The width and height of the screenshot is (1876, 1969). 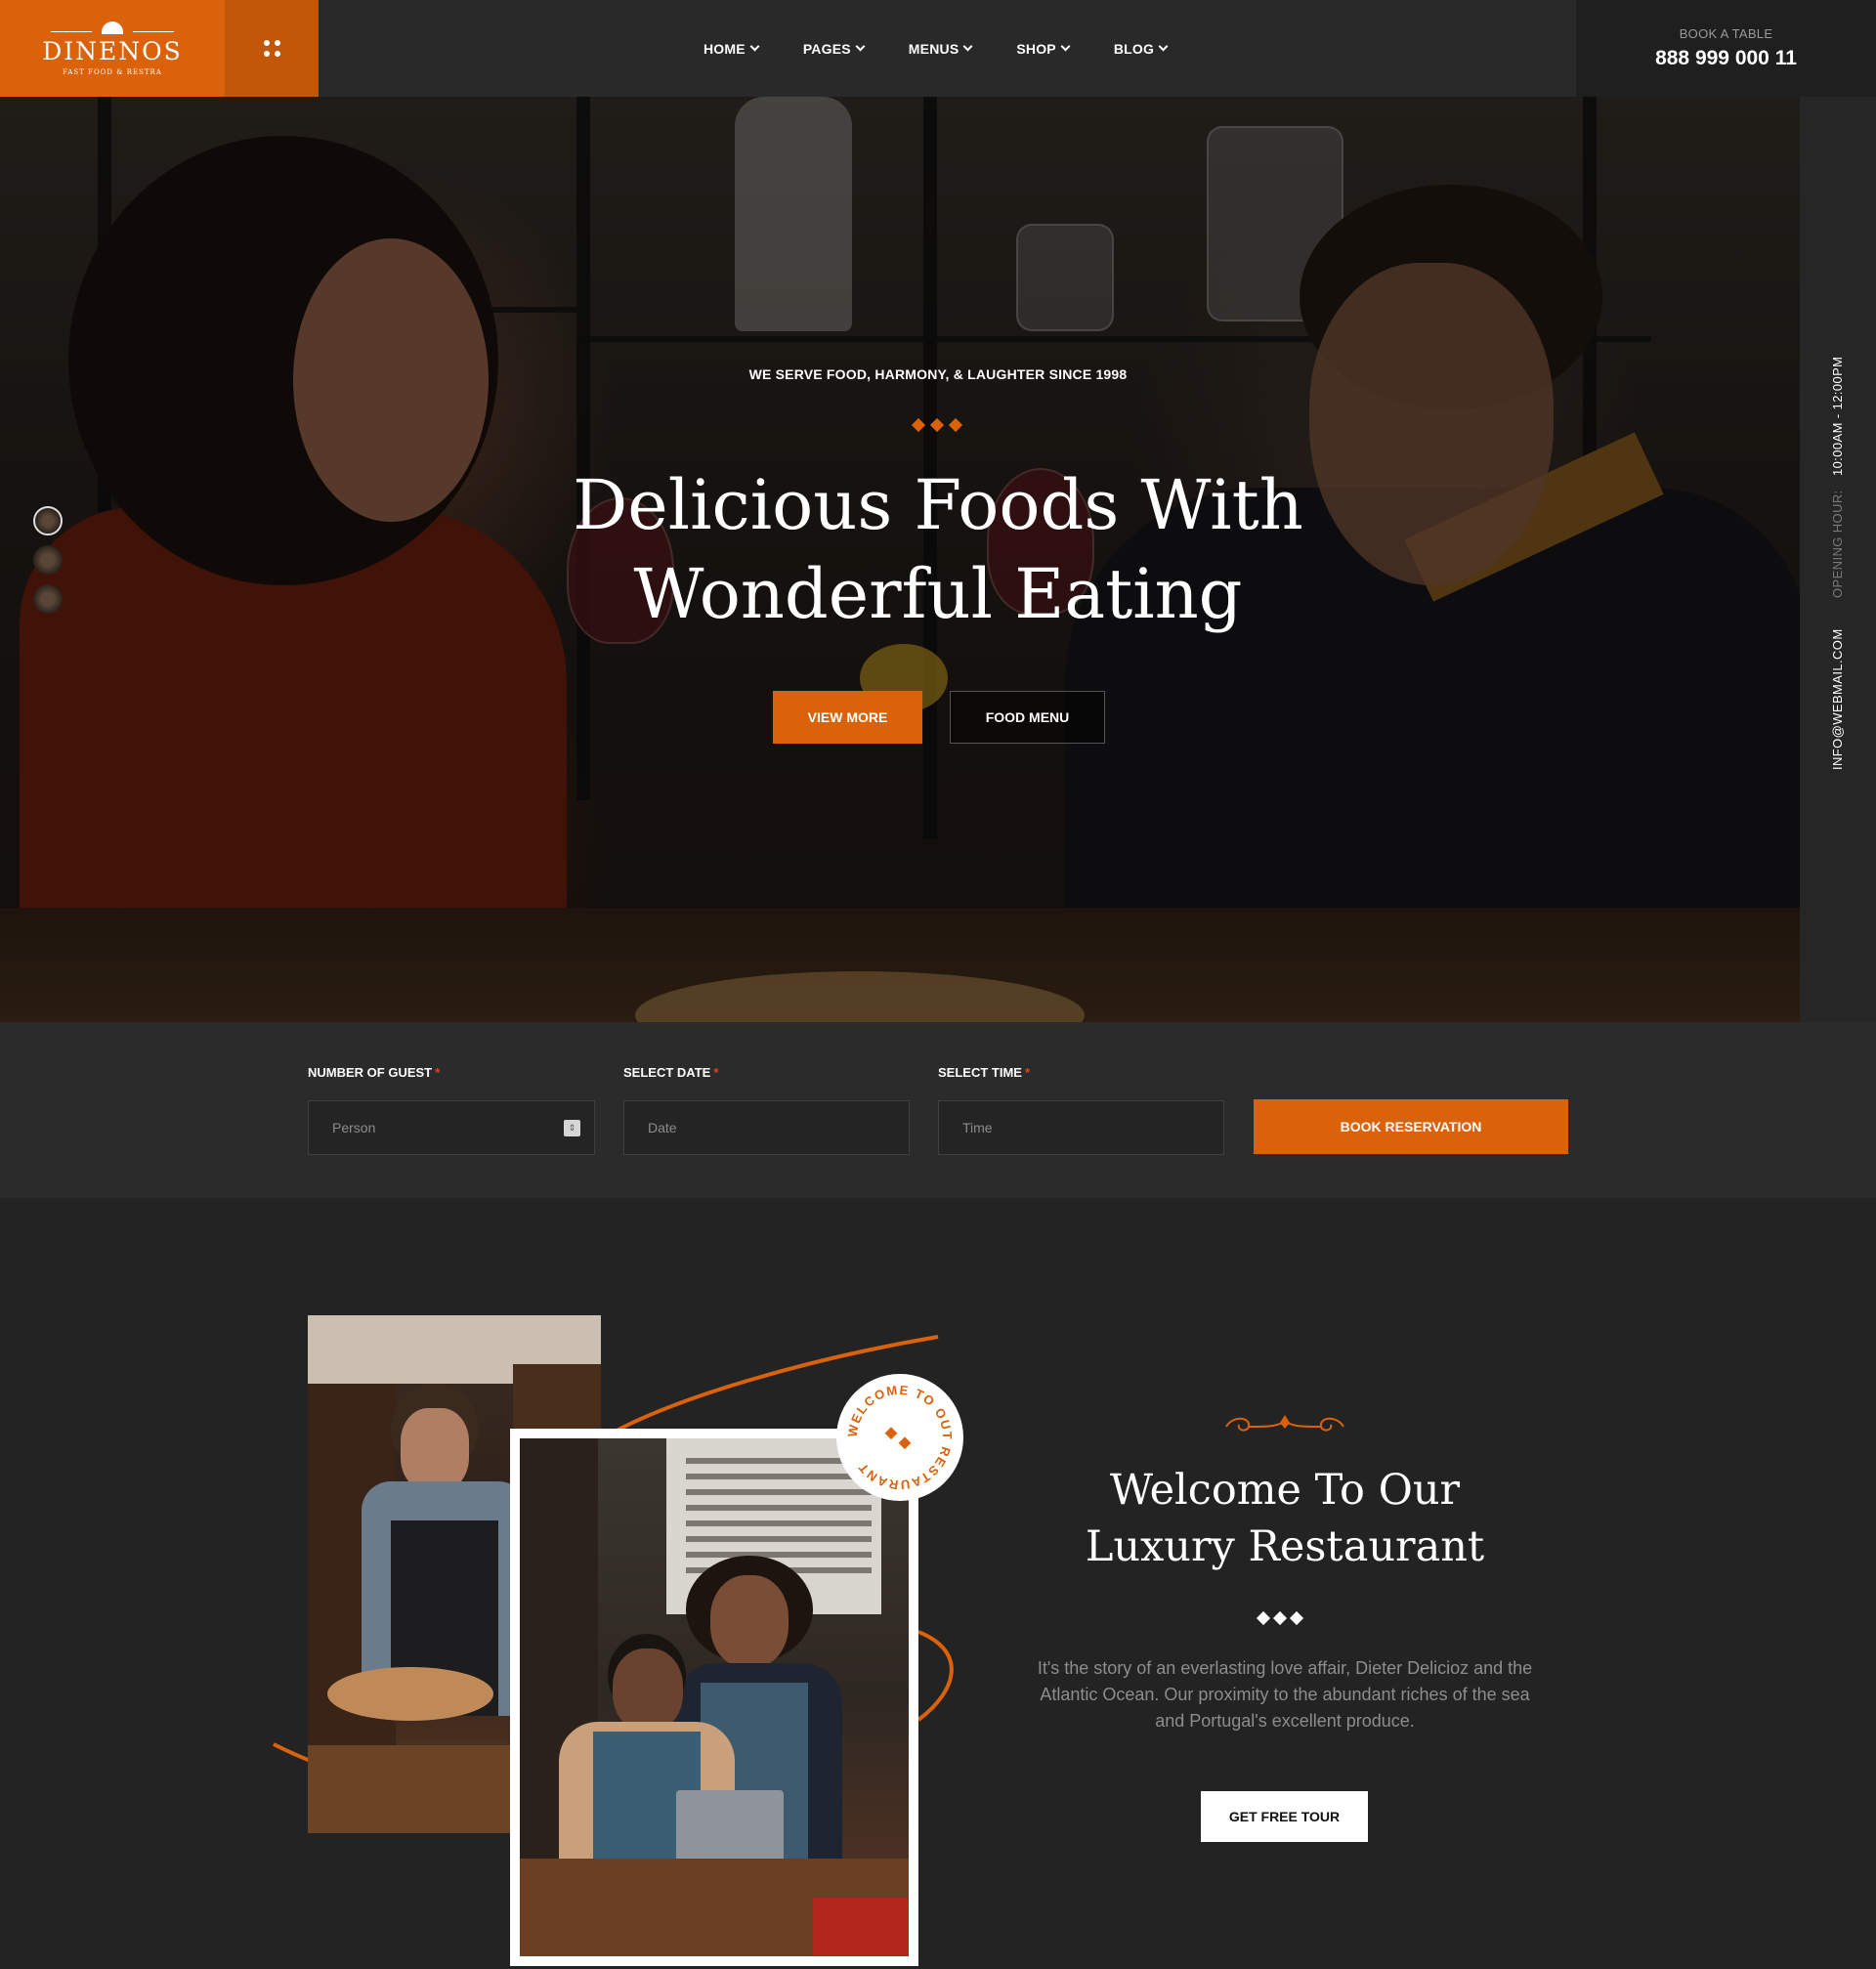 What do you see at coordinates (374, 1072) in the screenshot?
I see `guest-label: NUMBER OF GUEST *` at bounding box center [374, 1072].